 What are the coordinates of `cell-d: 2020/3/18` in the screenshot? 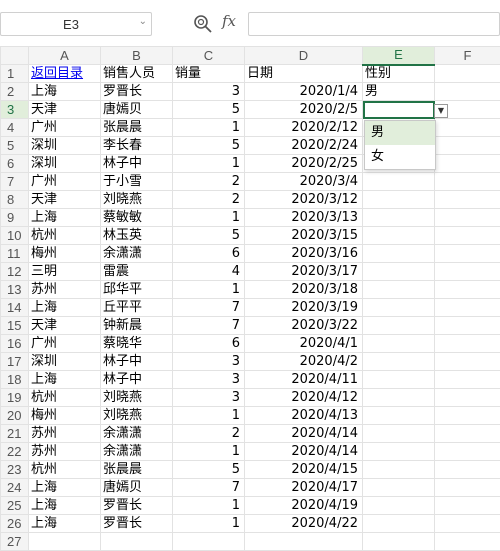 It's located at (304, 290).